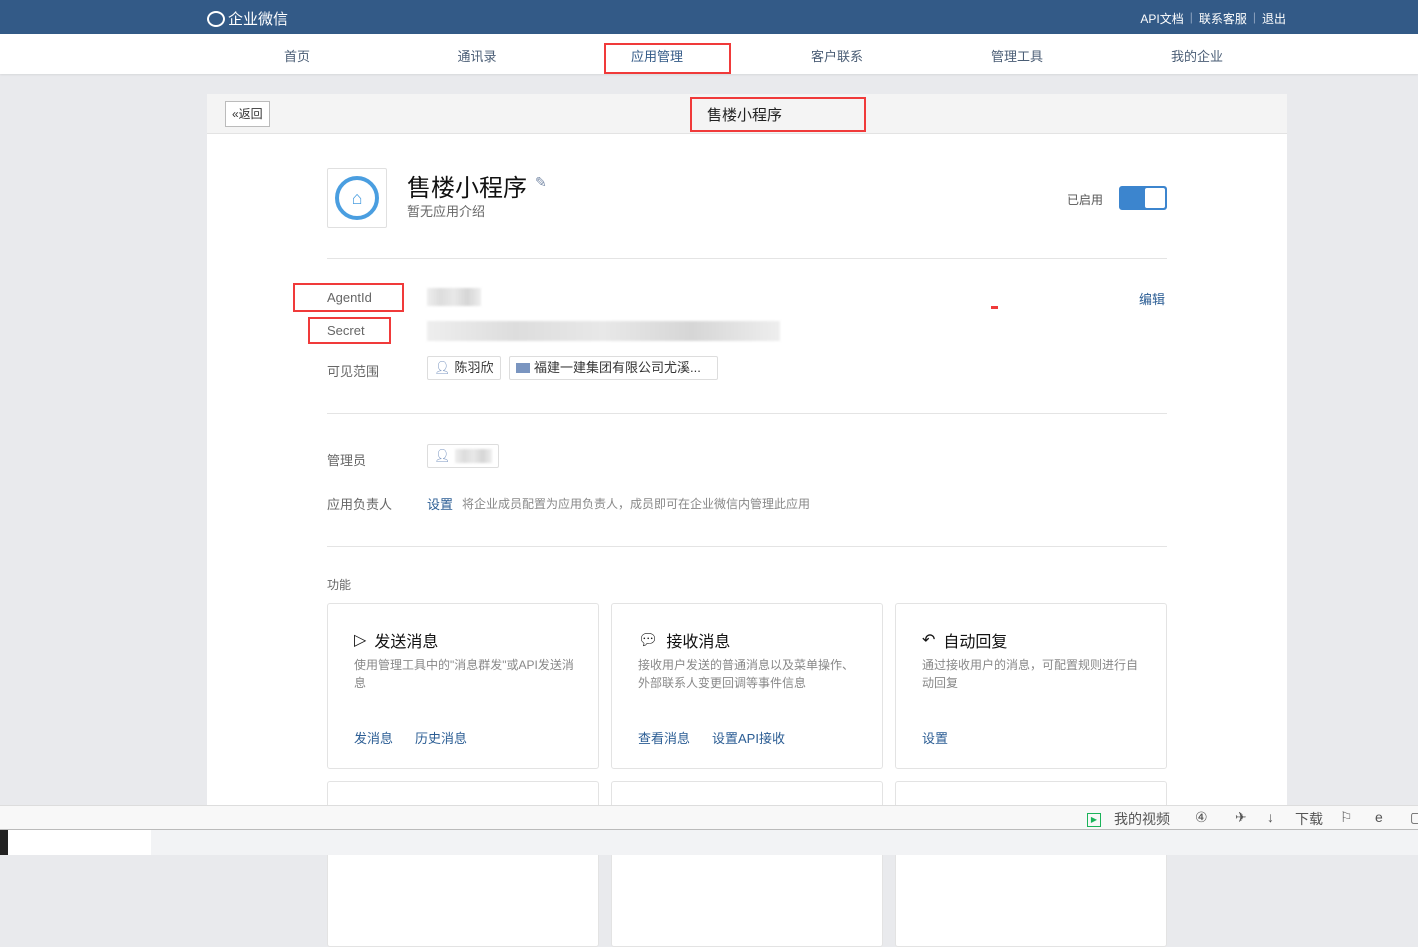  I want to click on browser-status-bar: ▶ 我的视频 ④ ✈ ↓ 下载 ⚐ e ▢, so click(709, 817).